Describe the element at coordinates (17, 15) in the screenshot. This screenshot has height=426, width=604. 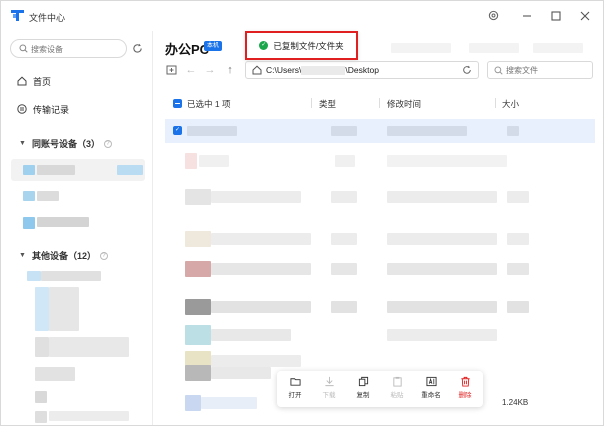
I see `app-logo-icon` at that location.